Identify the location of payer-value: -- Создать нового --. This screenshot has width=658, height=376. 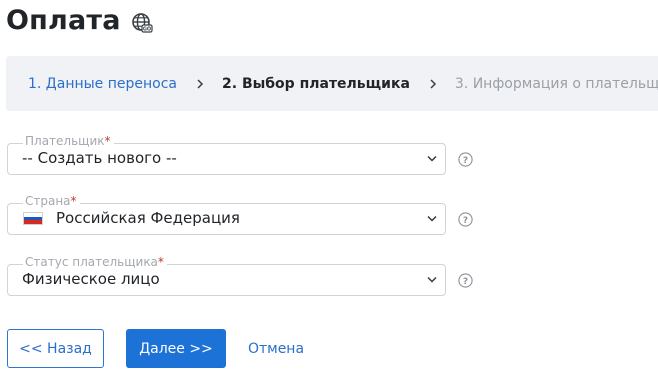
(99, 158).